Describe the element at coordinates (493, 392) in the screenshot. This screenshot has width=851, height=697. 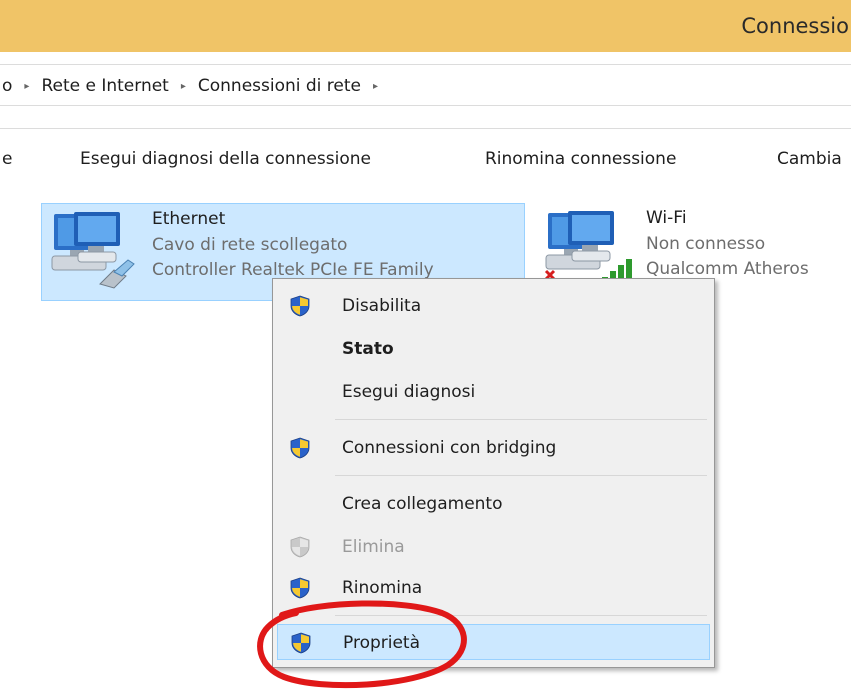
I see `menu-item-esegui-diagnosi: Esegui diagnosi` at that location.